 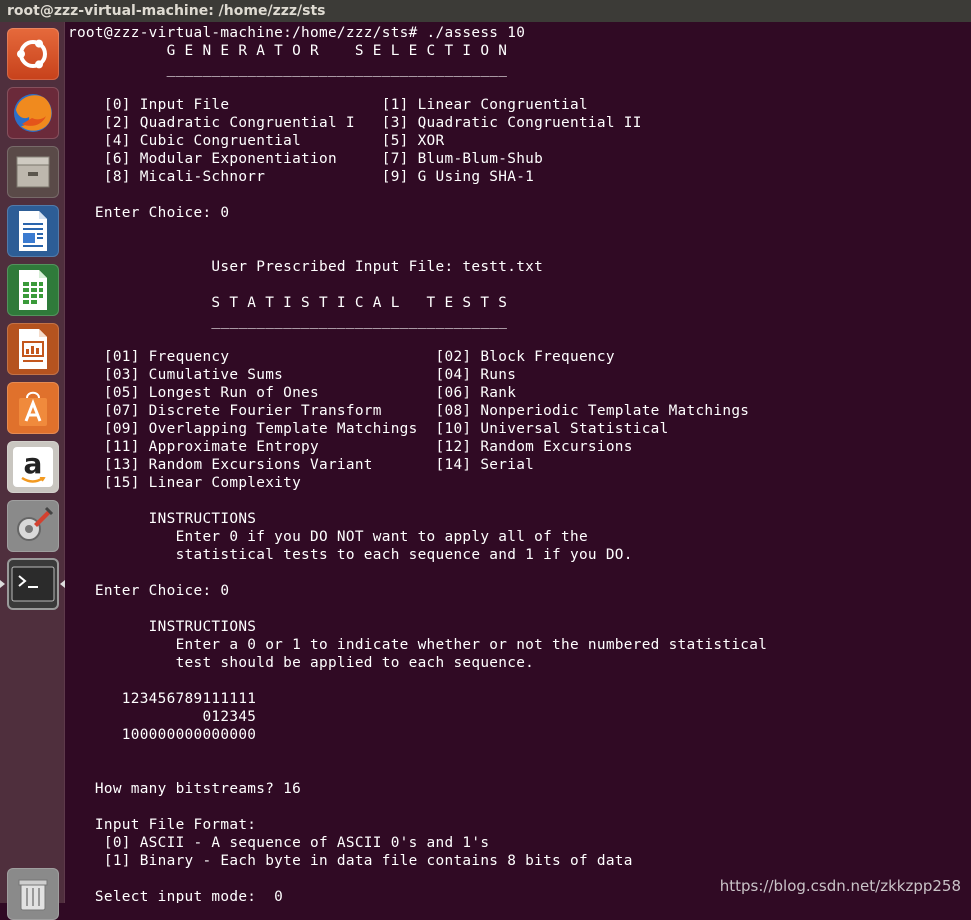 I want to click on terminal-icon, so click(x=33, y=584).